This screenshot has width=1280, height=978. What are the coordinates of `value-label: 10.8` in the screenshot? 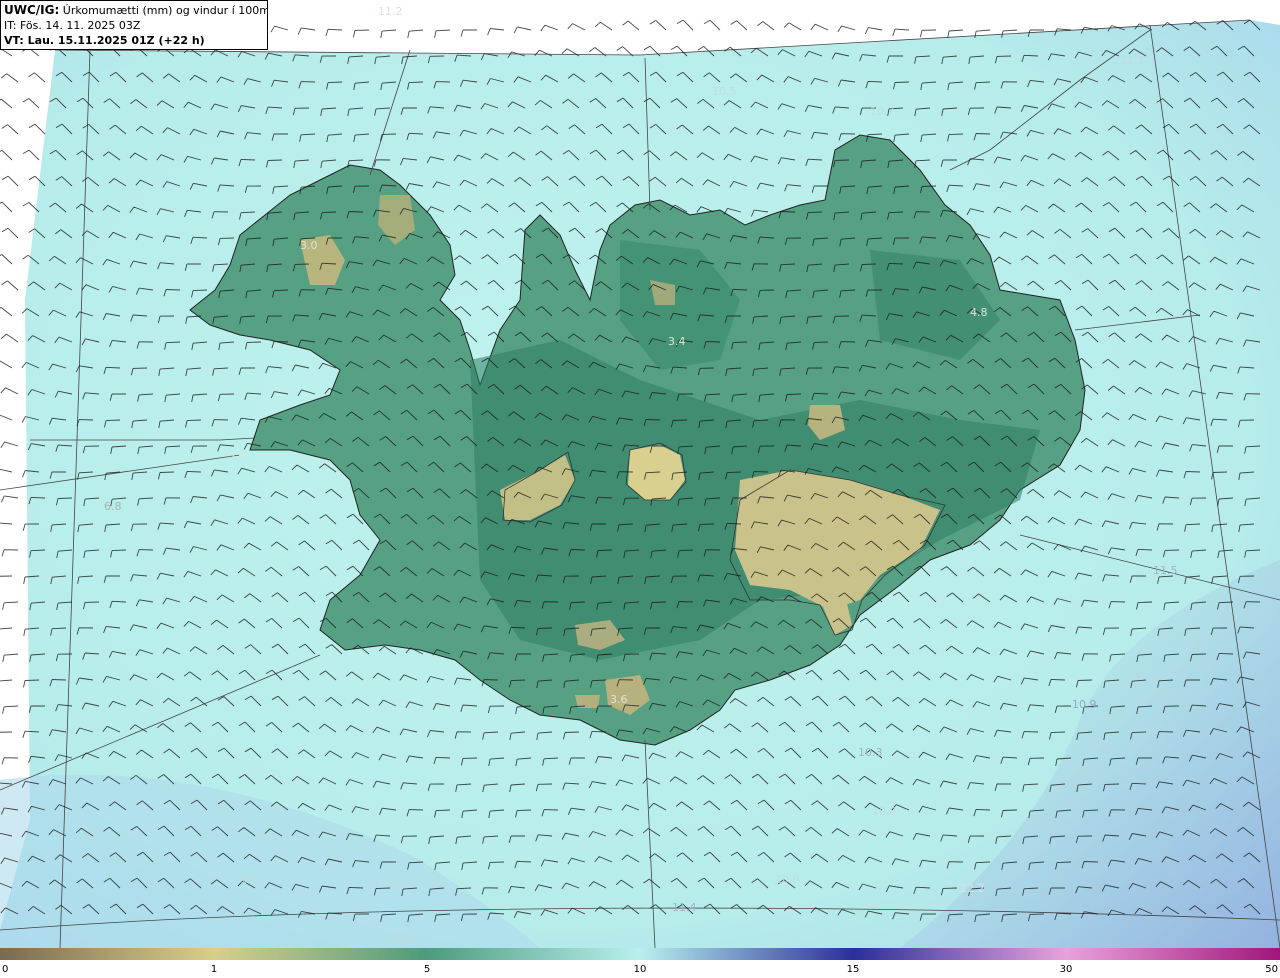 It's located at (884, 811).